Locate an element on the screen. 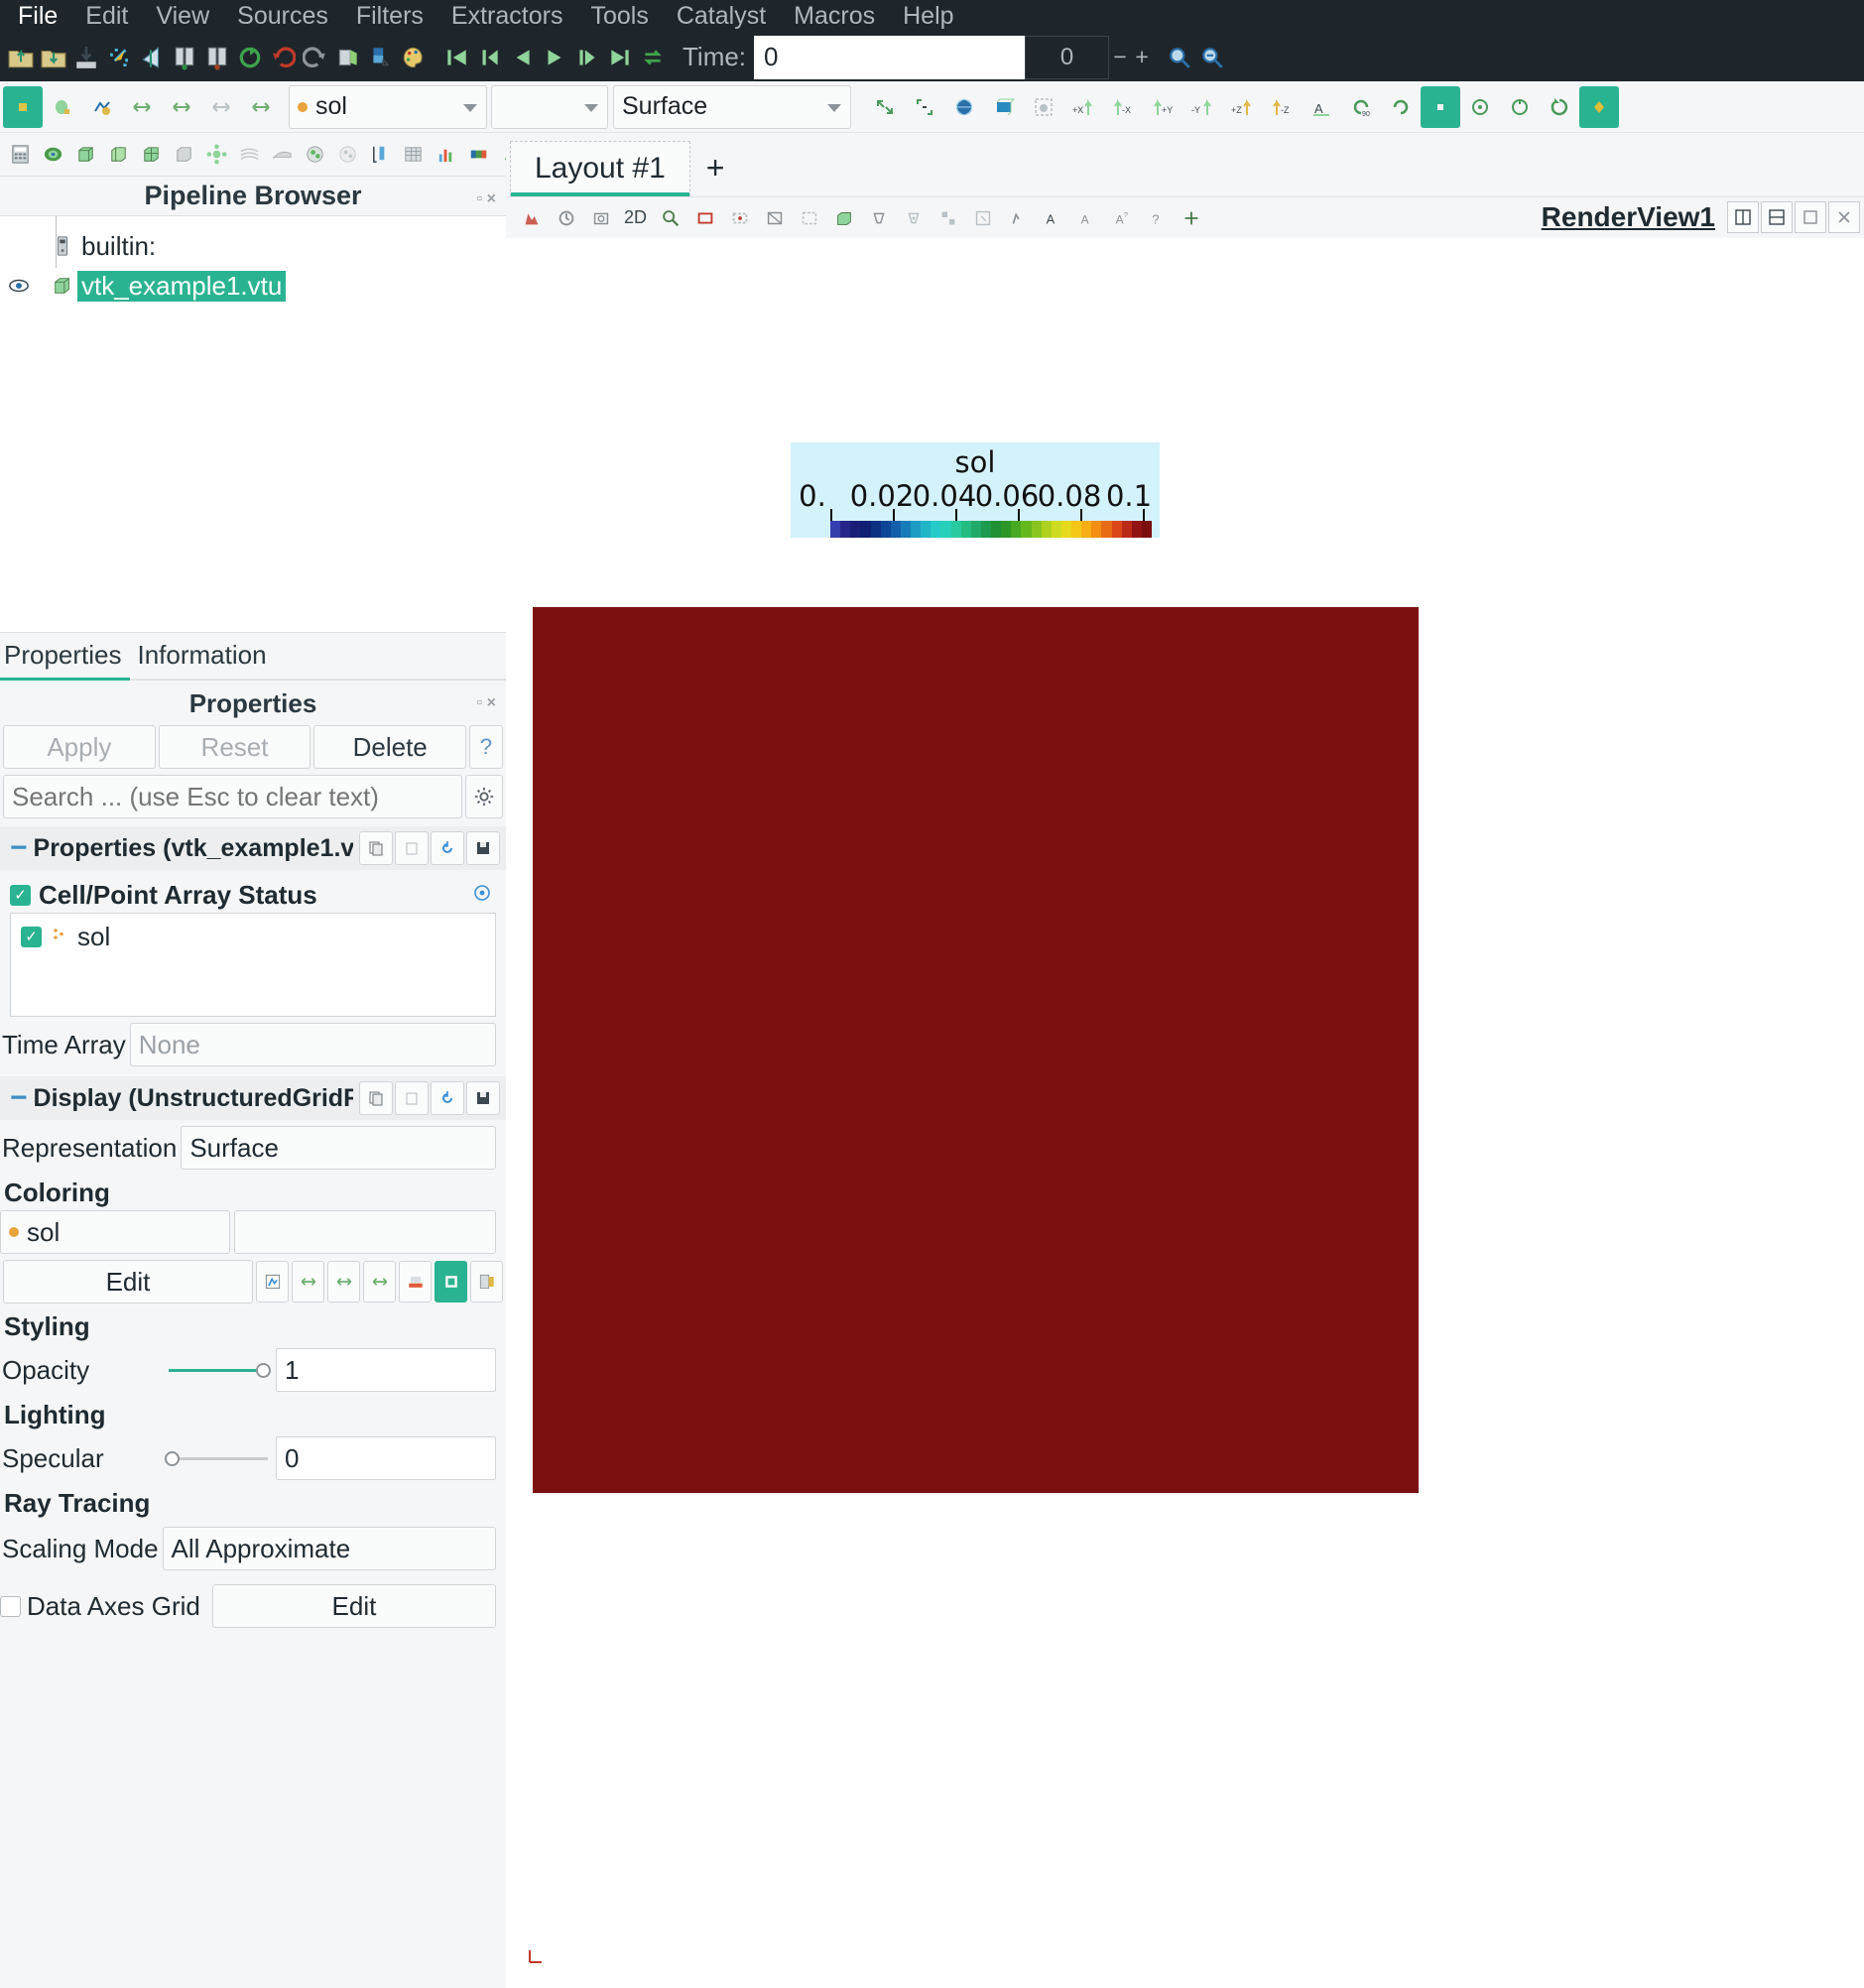 The height and width of the screenshot is (1988, 1864). menu-view: View is located at coordinates (182, 17).